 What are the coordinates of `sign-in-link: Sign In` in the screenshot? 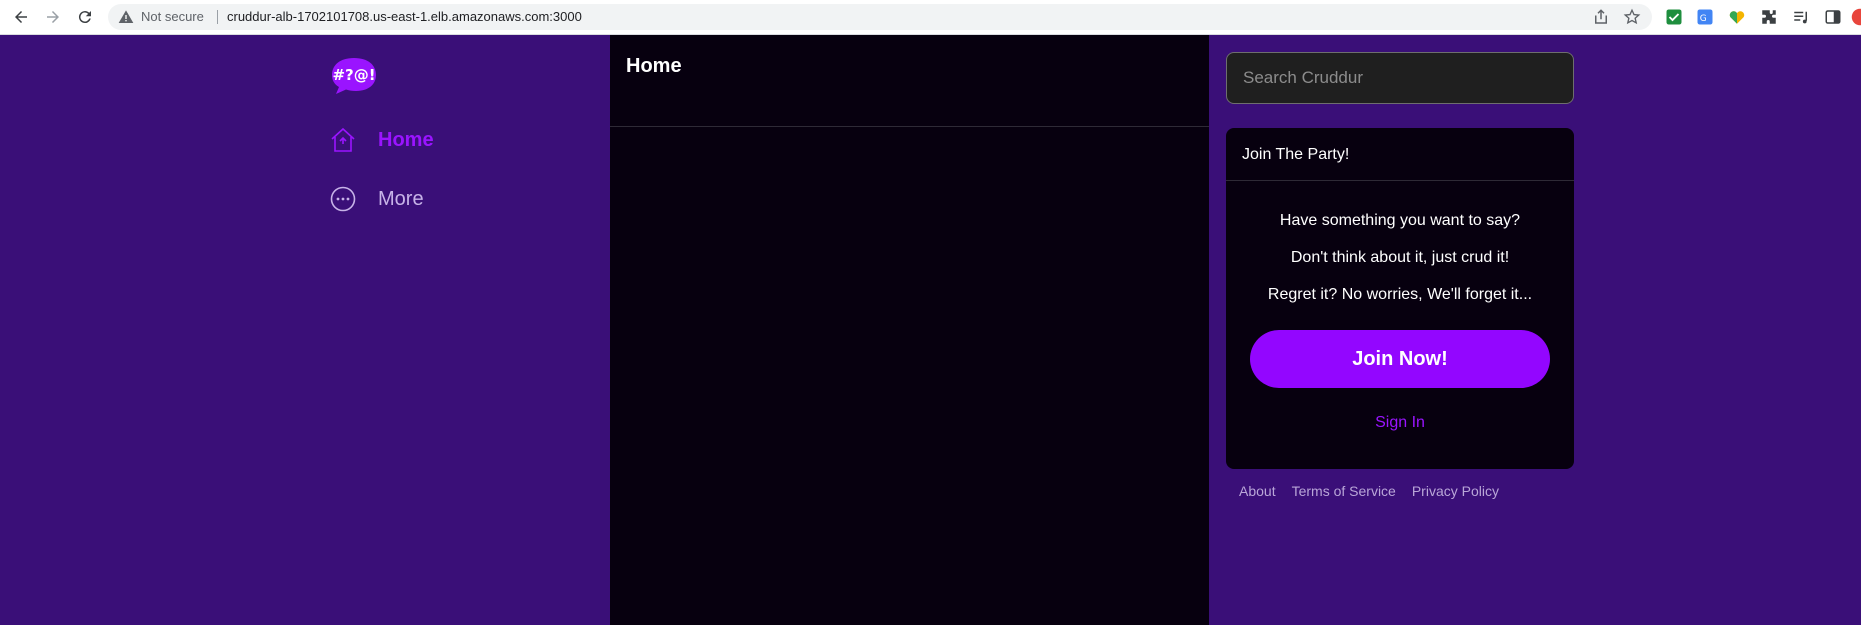 It's located at (1400, 423).